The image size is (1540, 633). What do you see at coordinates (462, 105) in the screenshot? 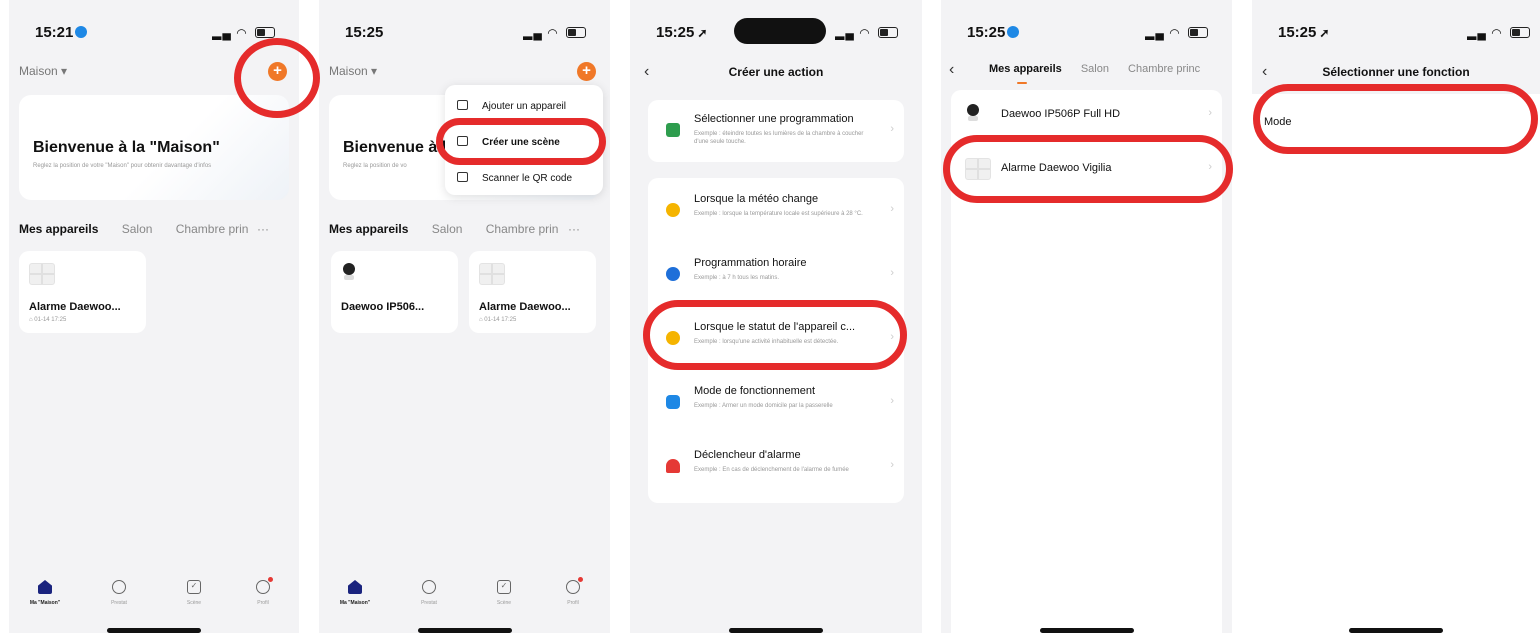
I see `add-device-icon` at bounding box center [462, 105].